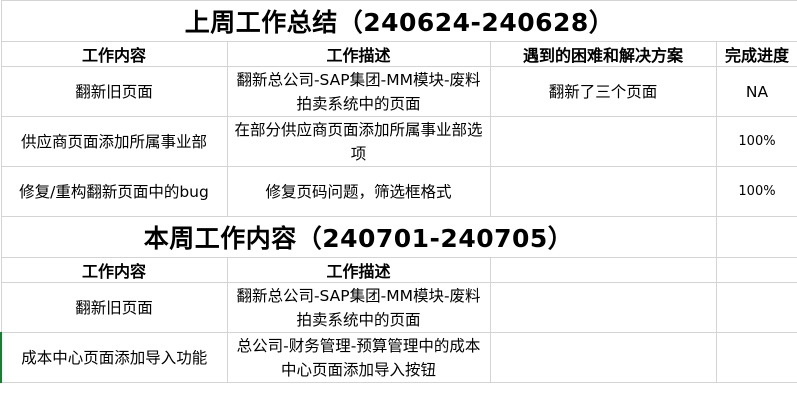 This screenshot has width=797, height=400. What do you see at coordinates (114, 357) in the screenshot?
I see `content-cell: 成本中心页面添加导入功能` at bounding box center [114, 357].